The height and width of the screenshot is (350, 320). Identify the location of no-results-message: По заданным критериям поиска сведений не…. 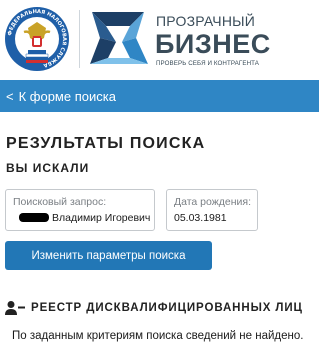
(158, 336).